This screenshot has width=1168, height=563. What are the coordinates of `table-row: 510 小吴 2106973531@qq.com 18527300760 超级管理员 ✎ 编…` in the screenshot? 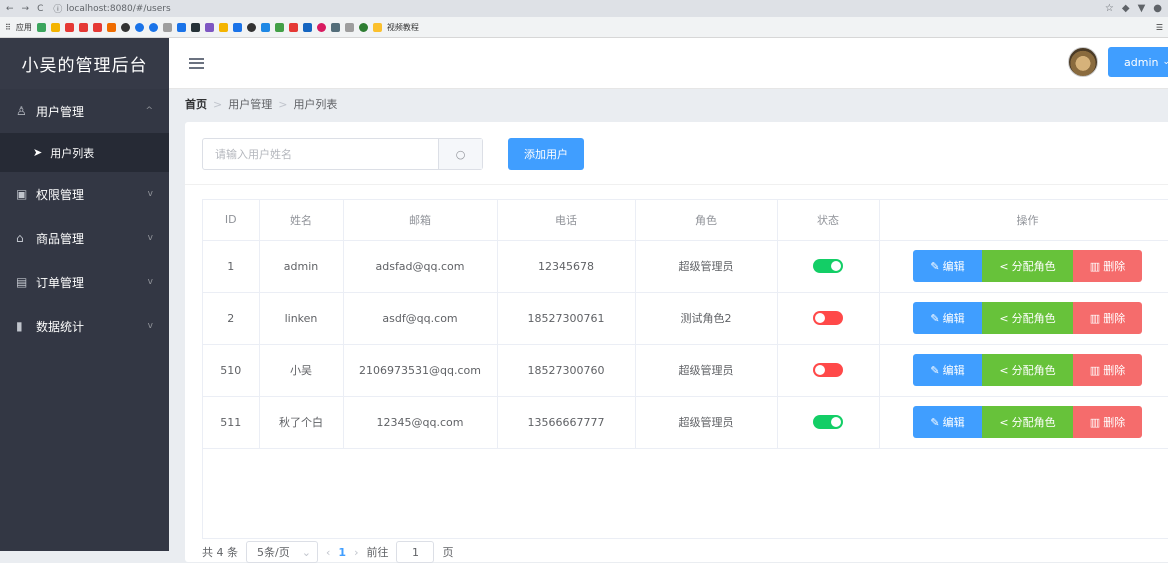 It's located at (685, 370).